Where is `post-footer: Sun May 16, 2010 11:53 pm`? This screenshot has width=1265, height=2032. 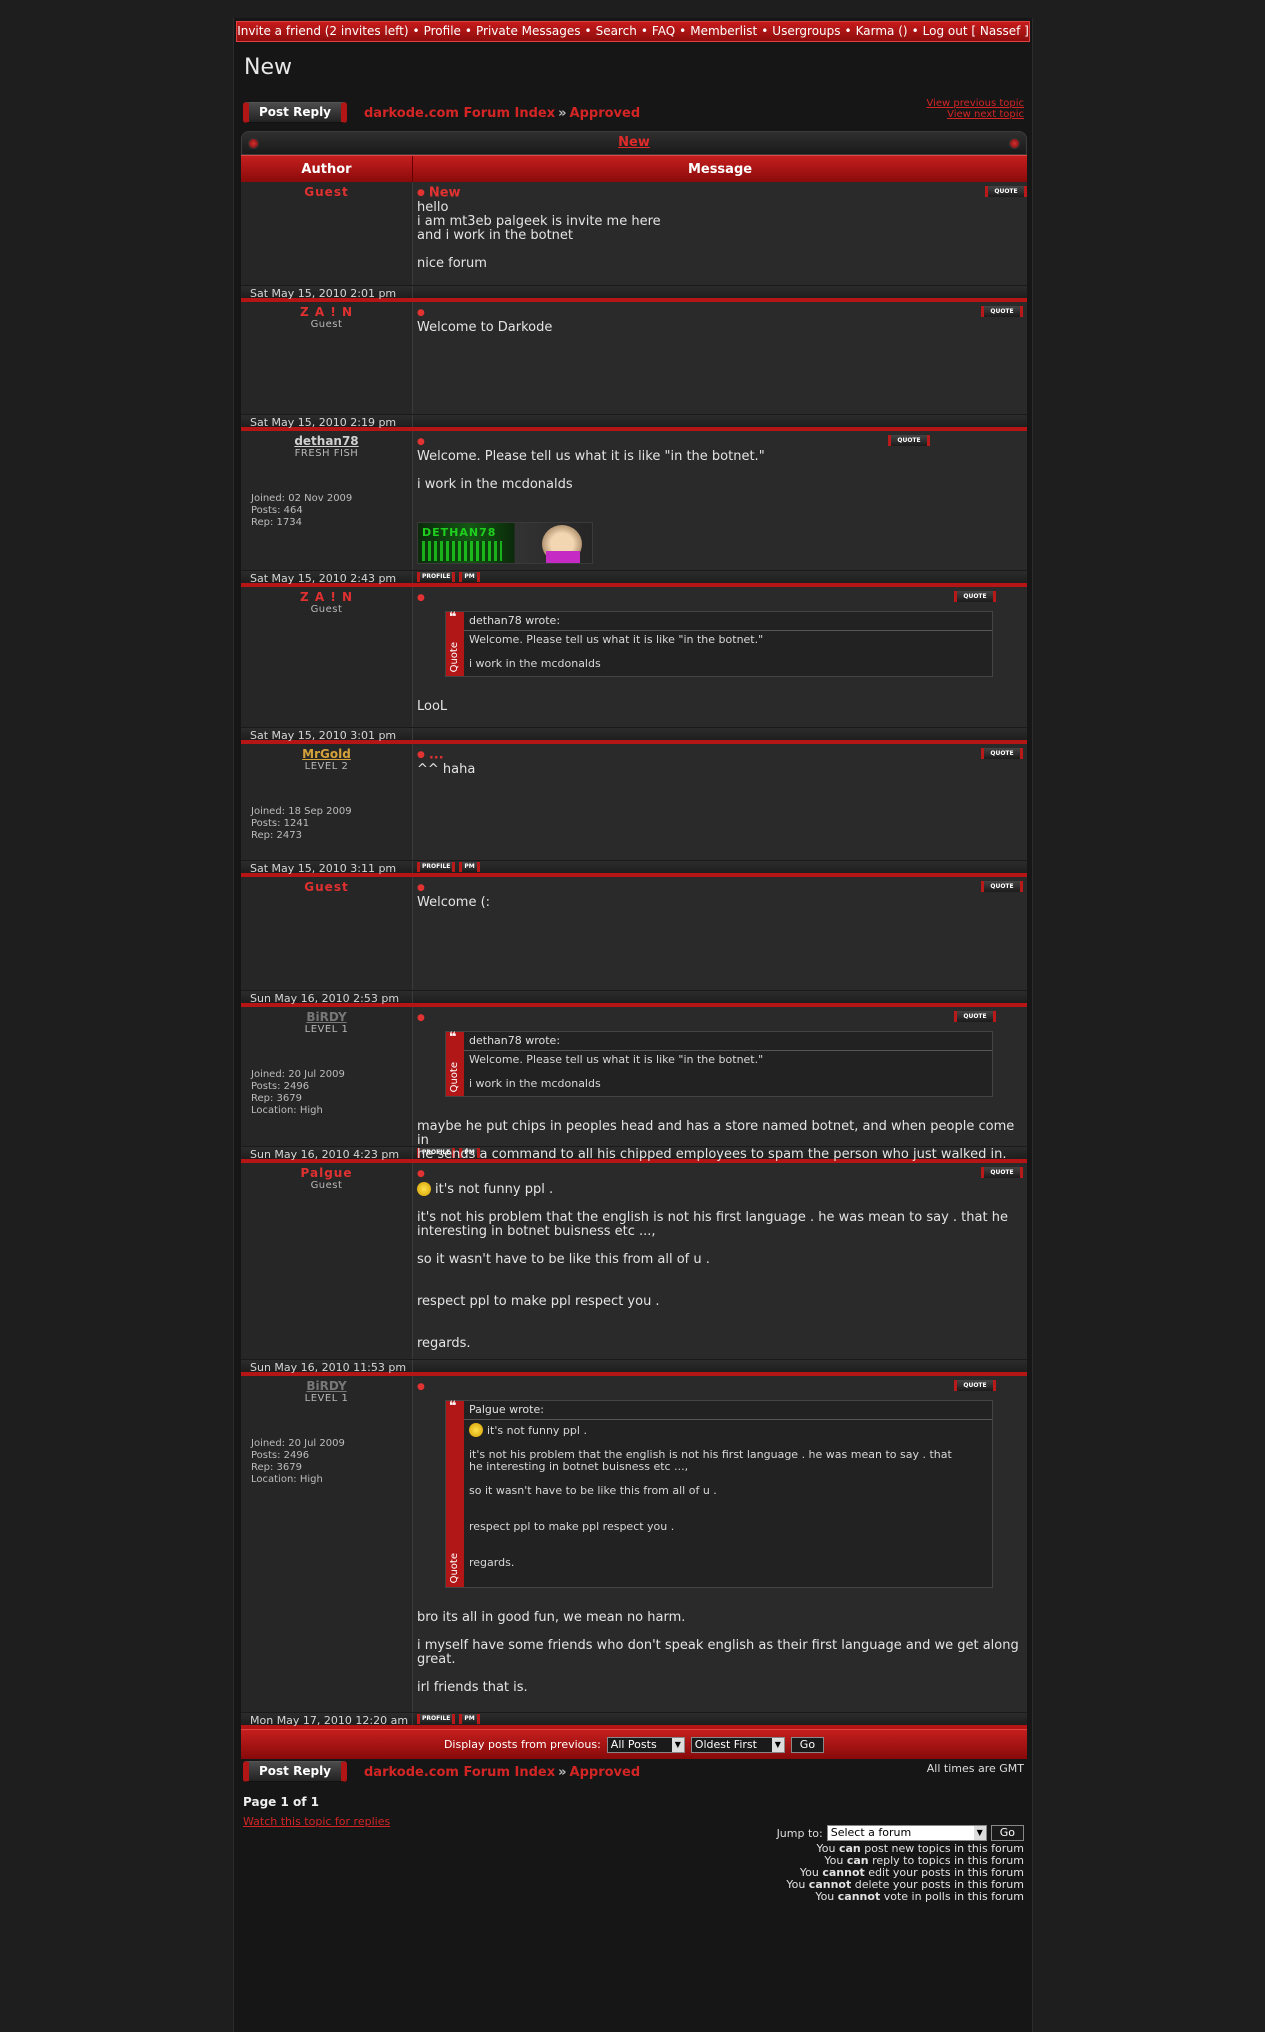 post-footer: Sun May 16, 2010 11:53 pm is located at coordinates (634, 1368).